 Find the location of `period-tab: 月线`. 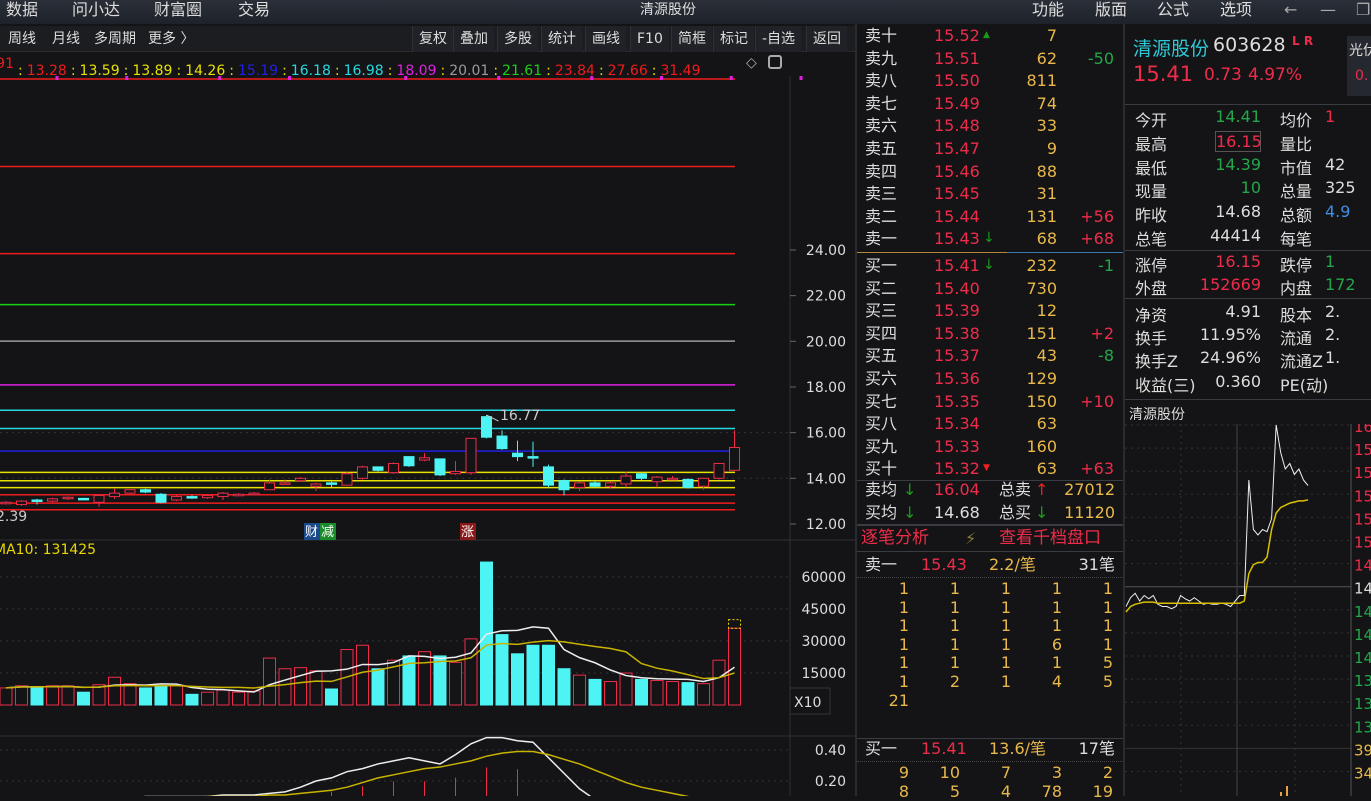

period-tab: 月线 is located at coordinates (66, 39).